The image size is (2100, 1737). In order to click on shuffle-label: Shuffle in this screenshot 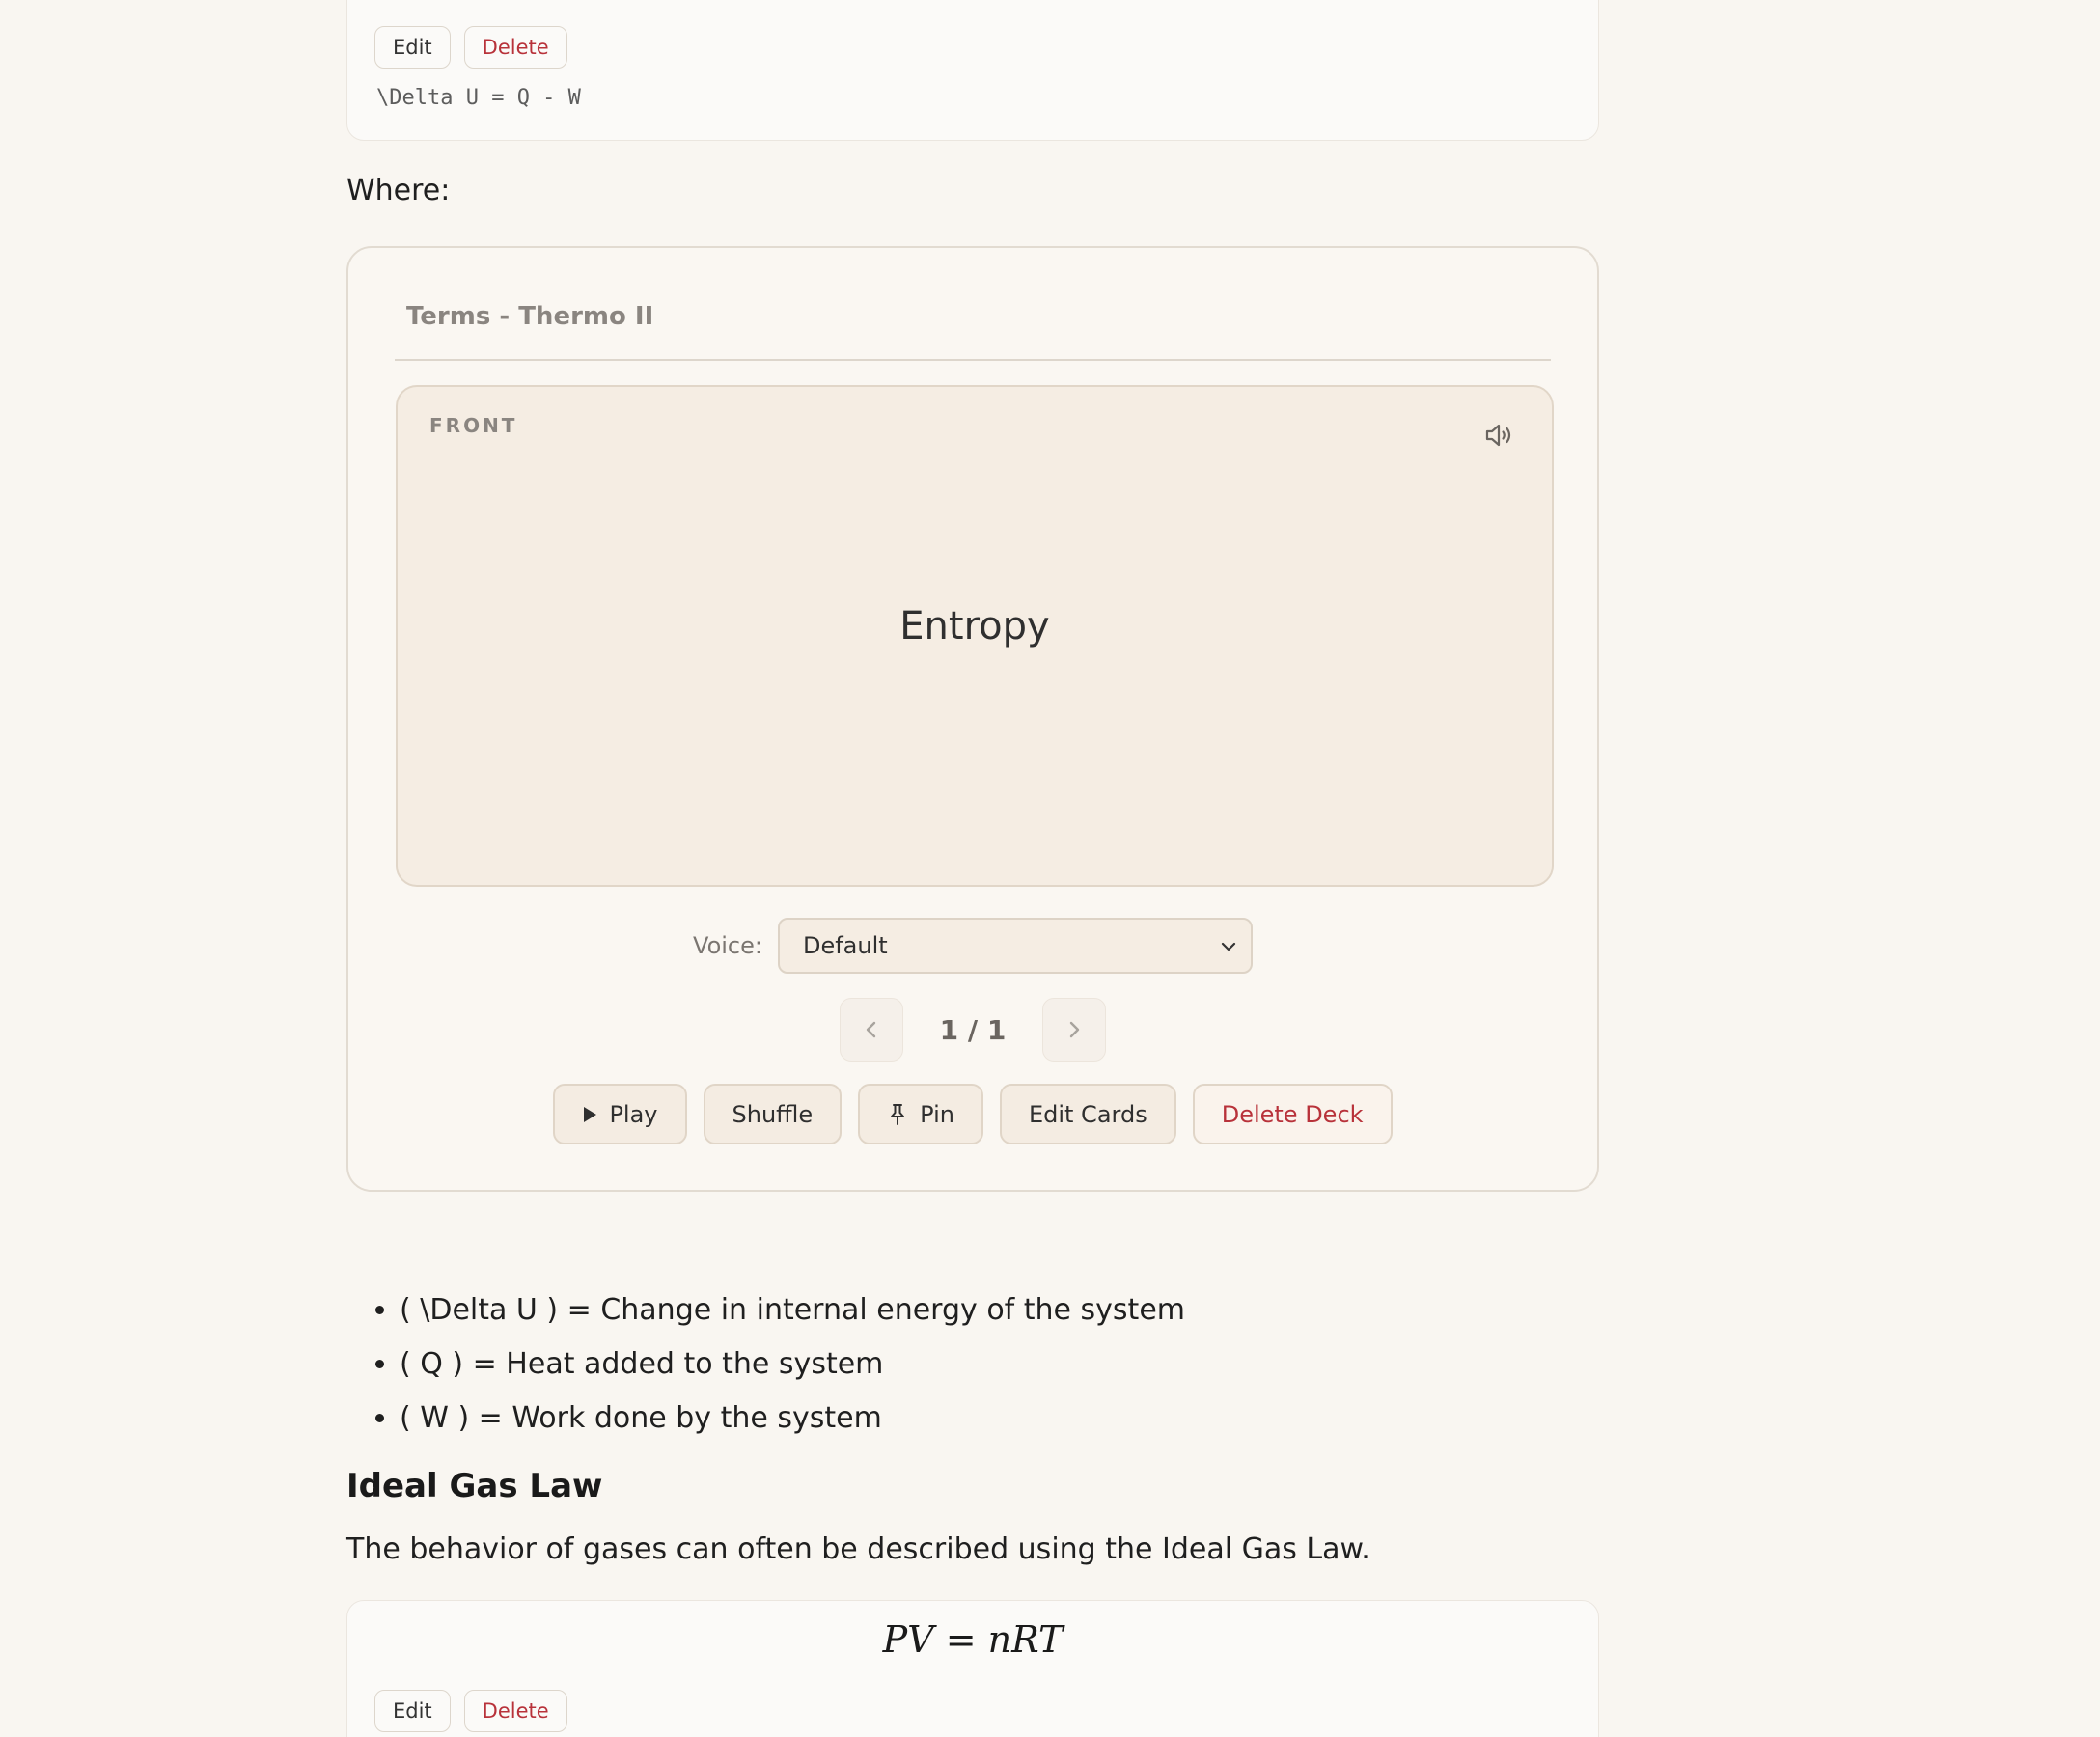, I will do `click(773, 1114)`.